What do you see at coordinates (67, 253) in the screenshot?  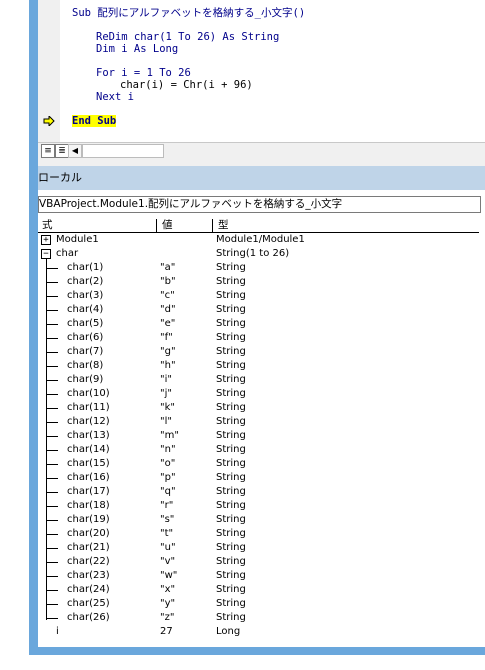 I see `row-expression: char` at bounding box center [67, 253].